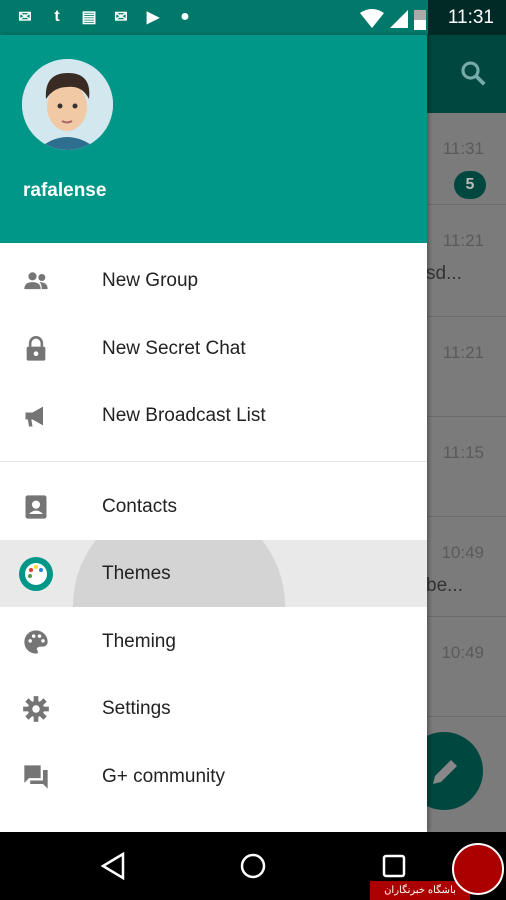 Image resolution: width=506 pixels, height=900 pixels. Describe the element at coordinates (36, 574) in the screenshot. I see `palette-colored-icon` at that location.